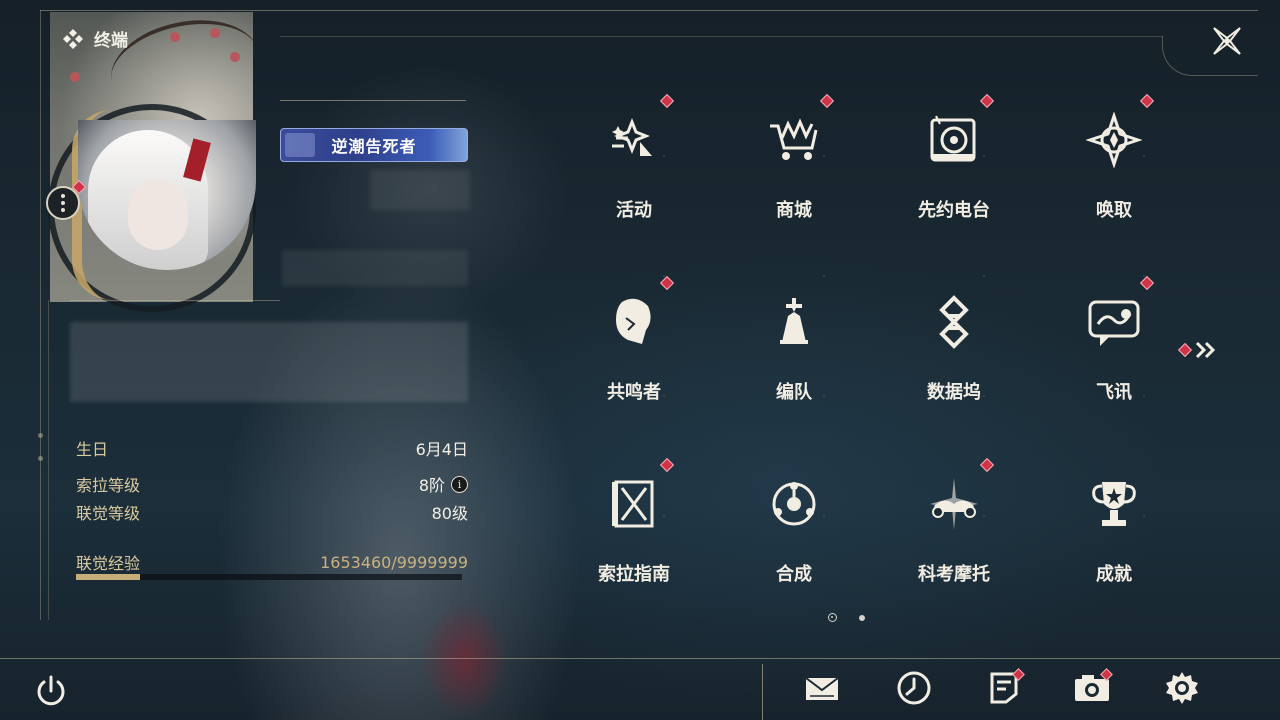 This screenshot has width=1280, height=720. What do you see at coordinates (48, 460) in the screenshot?
I see `frame-left-inner-line` at bounding box center [48, 460].